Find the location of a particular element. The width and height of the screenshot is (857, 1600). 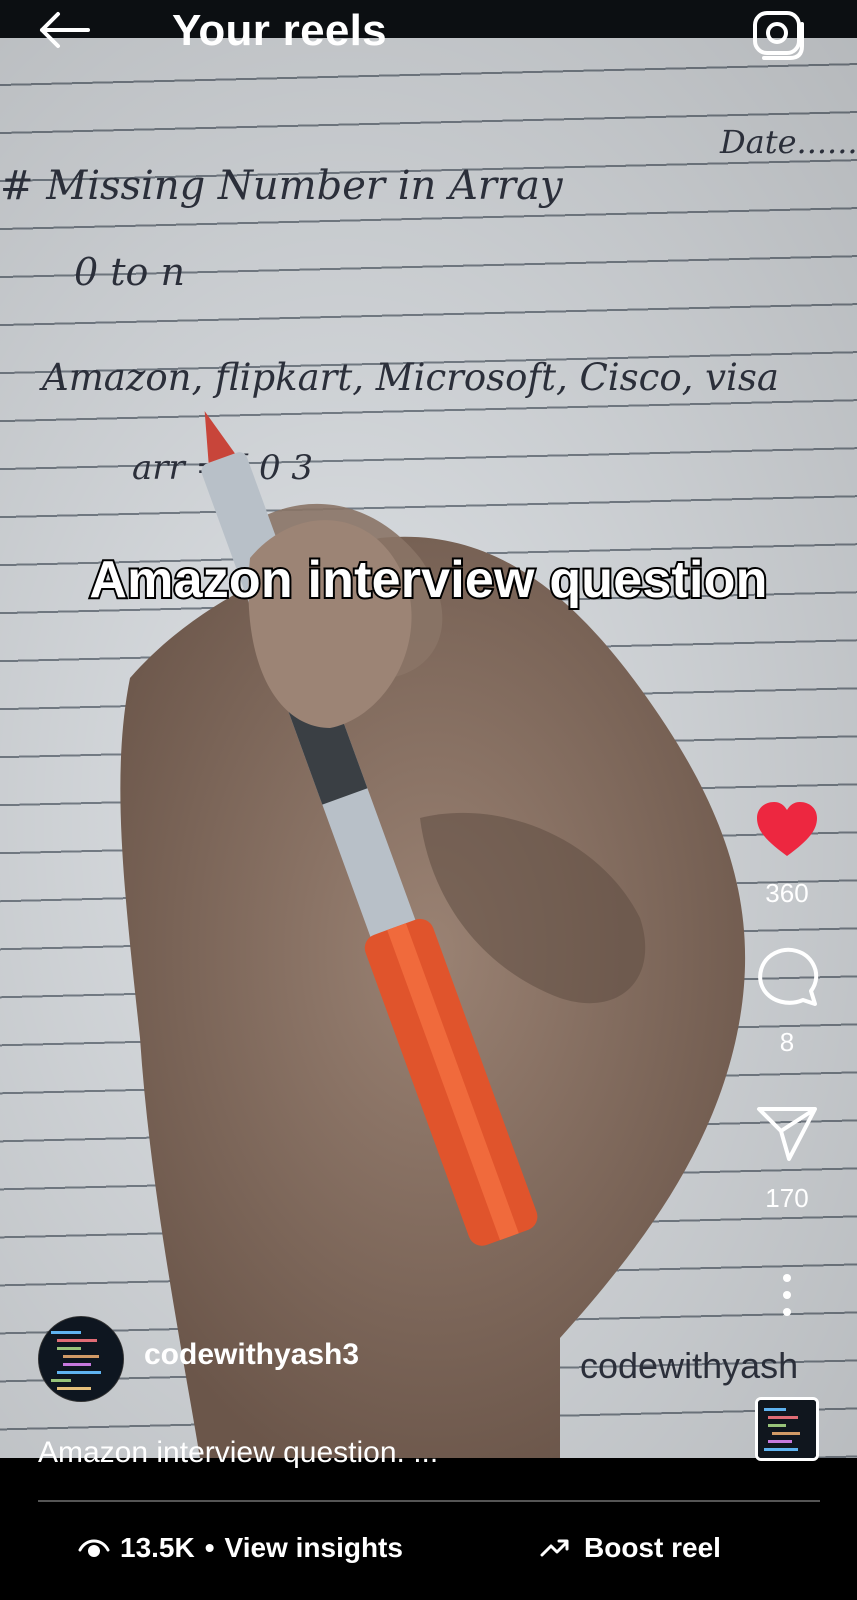

avatar is located at coordinates (81, 1359).